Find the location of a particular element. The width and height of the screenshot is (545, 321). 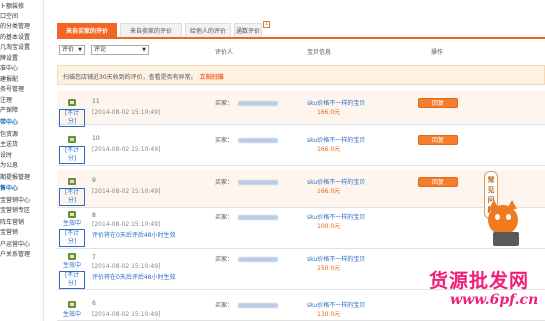

review-content: 7 is located at coordinates (94, 257).